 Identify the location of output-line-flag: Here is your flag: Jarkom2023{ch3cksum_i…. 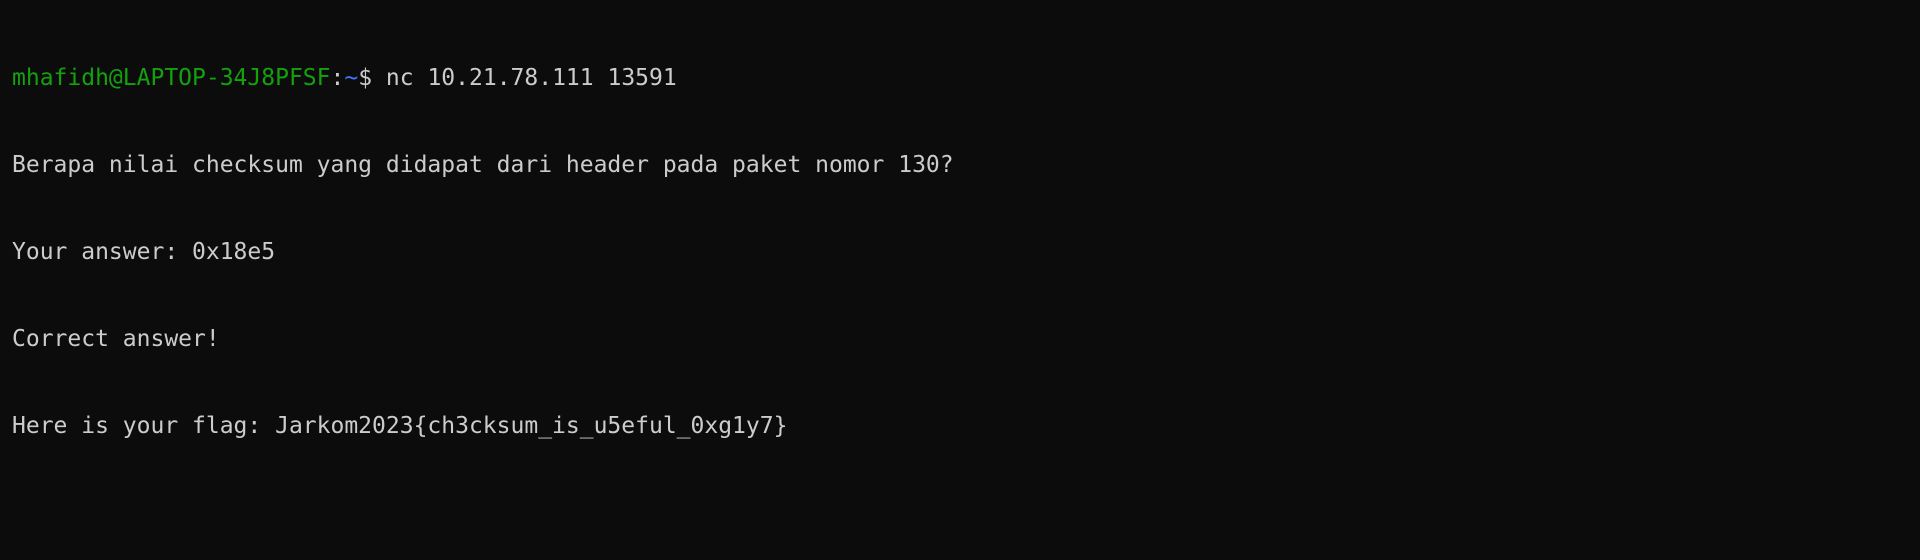
(400, 426).